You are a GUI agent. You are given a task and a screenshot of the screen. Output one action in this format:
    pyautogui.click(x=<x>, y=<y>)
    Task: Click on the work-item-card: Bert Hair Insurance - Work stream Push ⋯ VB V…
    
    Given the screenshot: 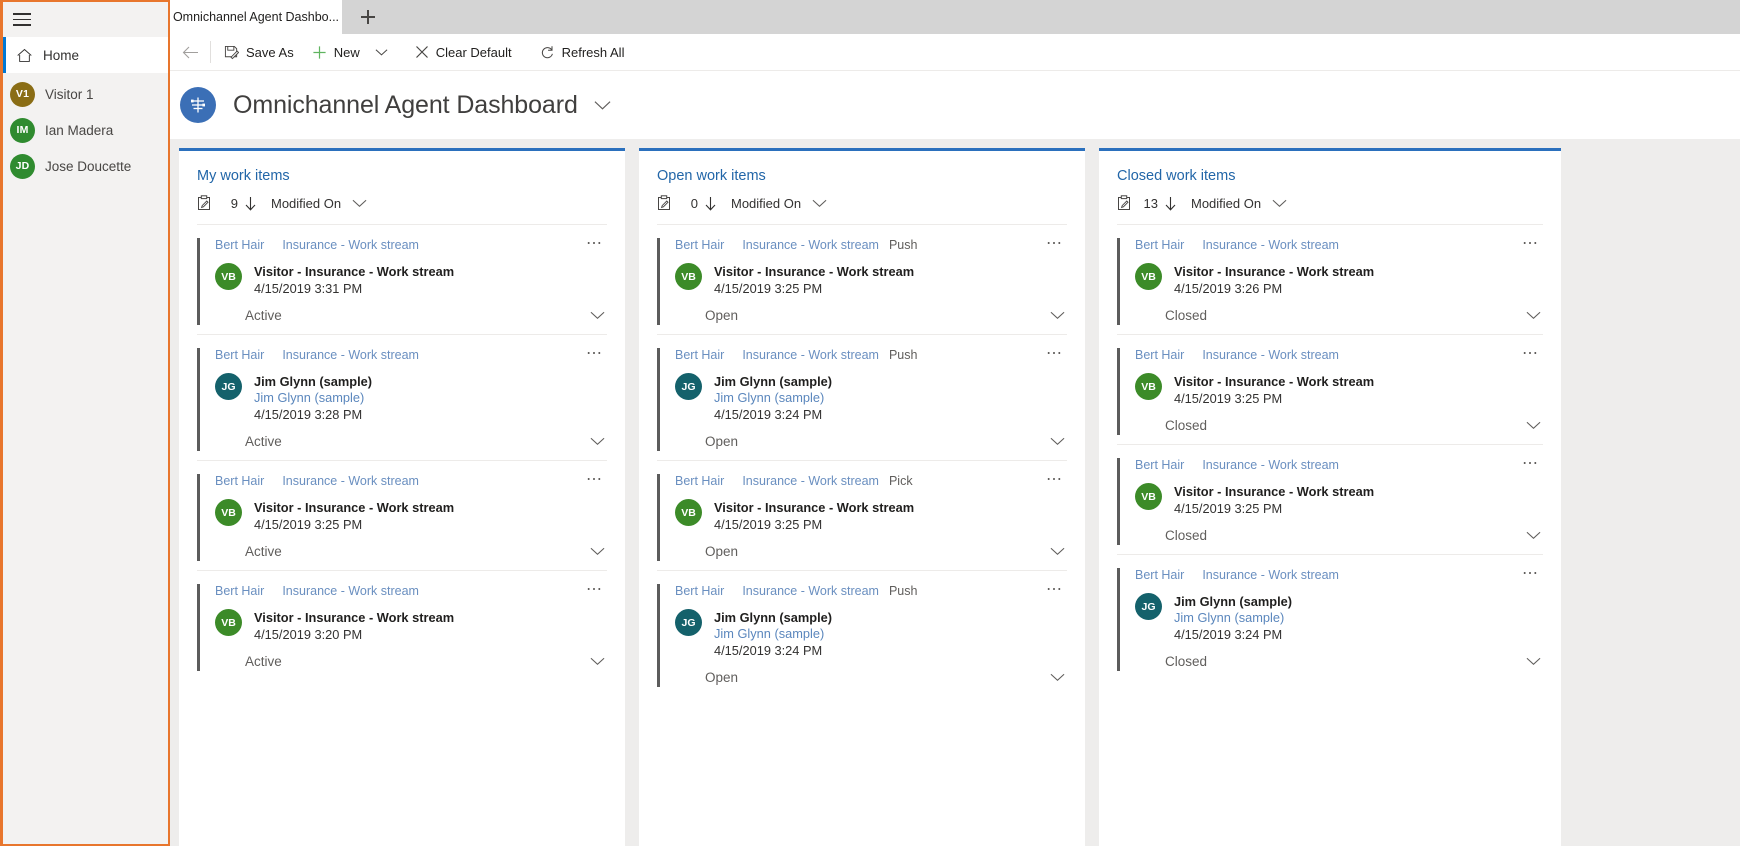 What is the action you would take?
    pyautogui.click(x=862, y=280)
    